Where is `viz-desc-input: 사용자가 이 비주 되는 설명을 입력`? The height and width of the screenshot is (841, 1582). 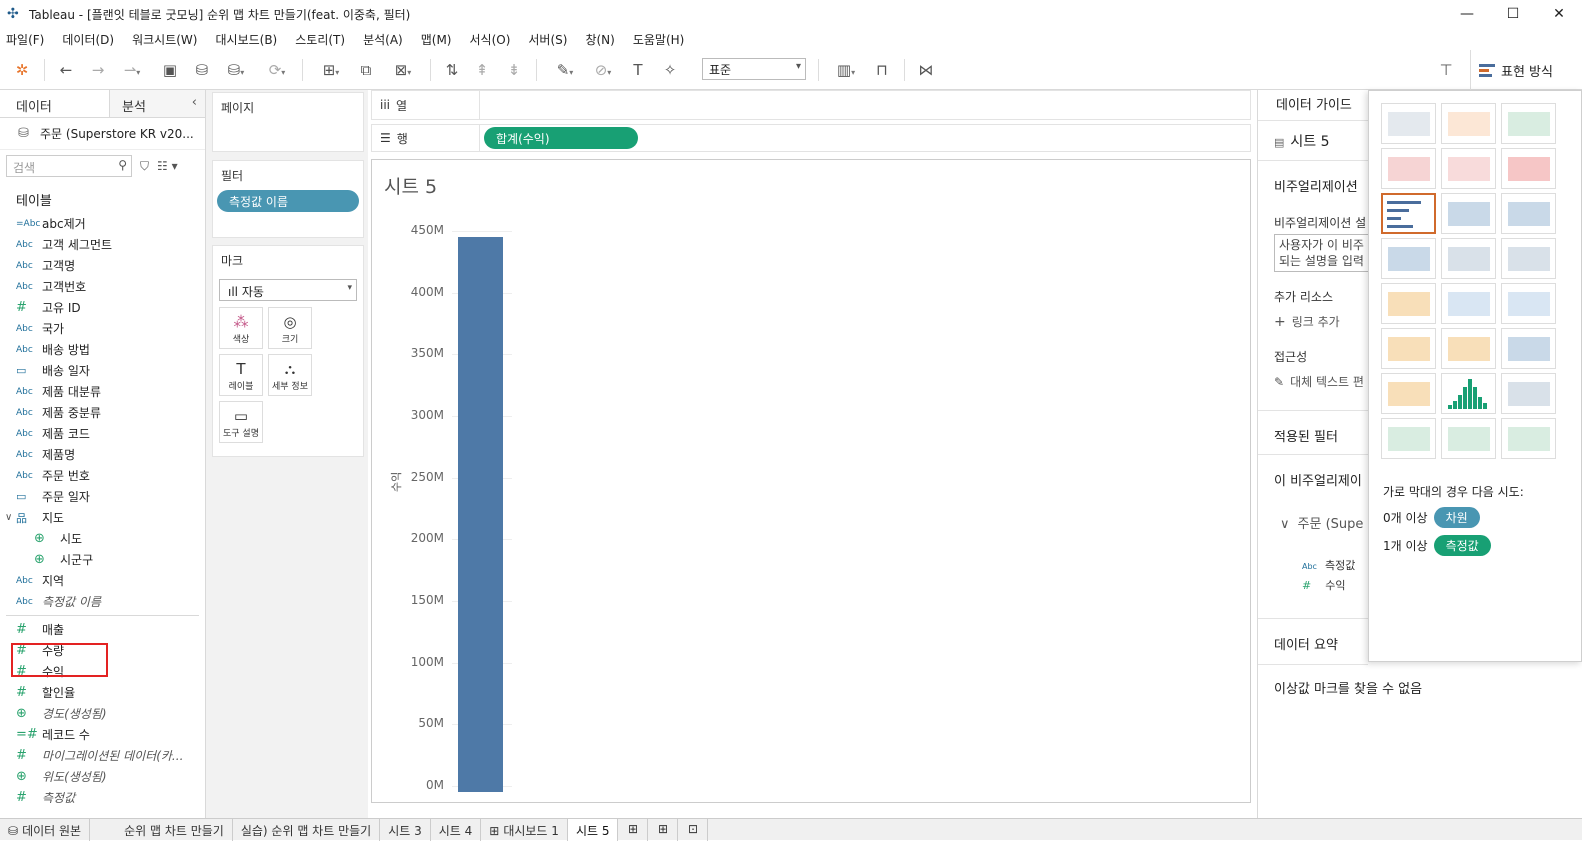 viz-desc-input: 사용자가 이 비주 되는 설명을 입력 is located at coordinates (1324, 253).